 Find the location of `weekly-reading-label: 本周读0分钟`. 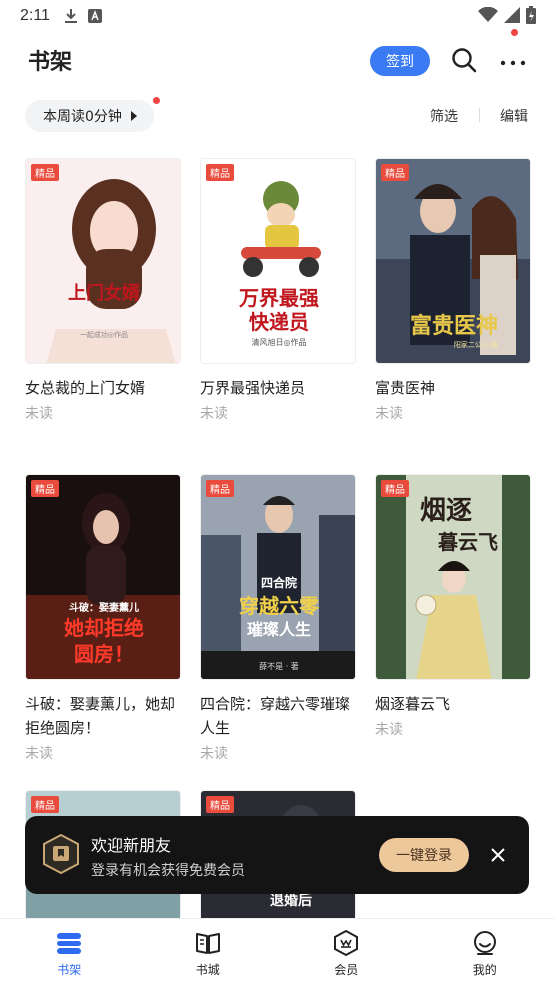

weekly-reading-label: 本周读0分钟 is located at coordinates (82, 117).